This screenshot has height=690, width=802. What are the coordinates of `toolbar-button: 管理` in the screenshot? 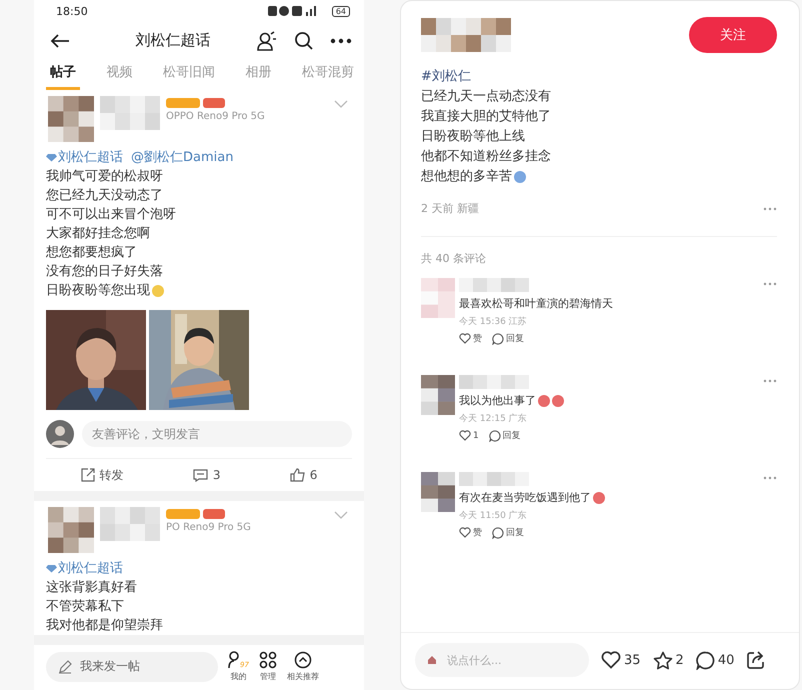 It's located at (267, 666).